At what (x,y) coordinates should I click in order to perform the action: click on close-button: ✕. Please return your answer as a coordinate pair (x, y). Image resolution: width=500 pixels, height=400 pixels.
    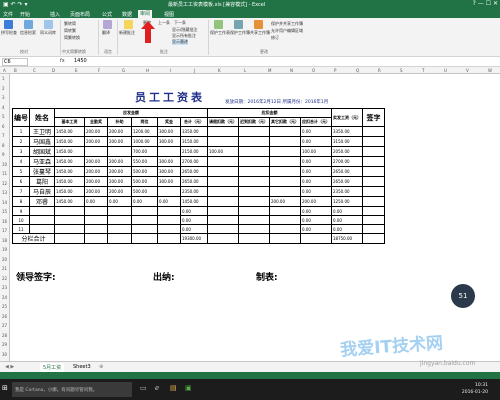
    Looking at the image, I should click on (495, 3).